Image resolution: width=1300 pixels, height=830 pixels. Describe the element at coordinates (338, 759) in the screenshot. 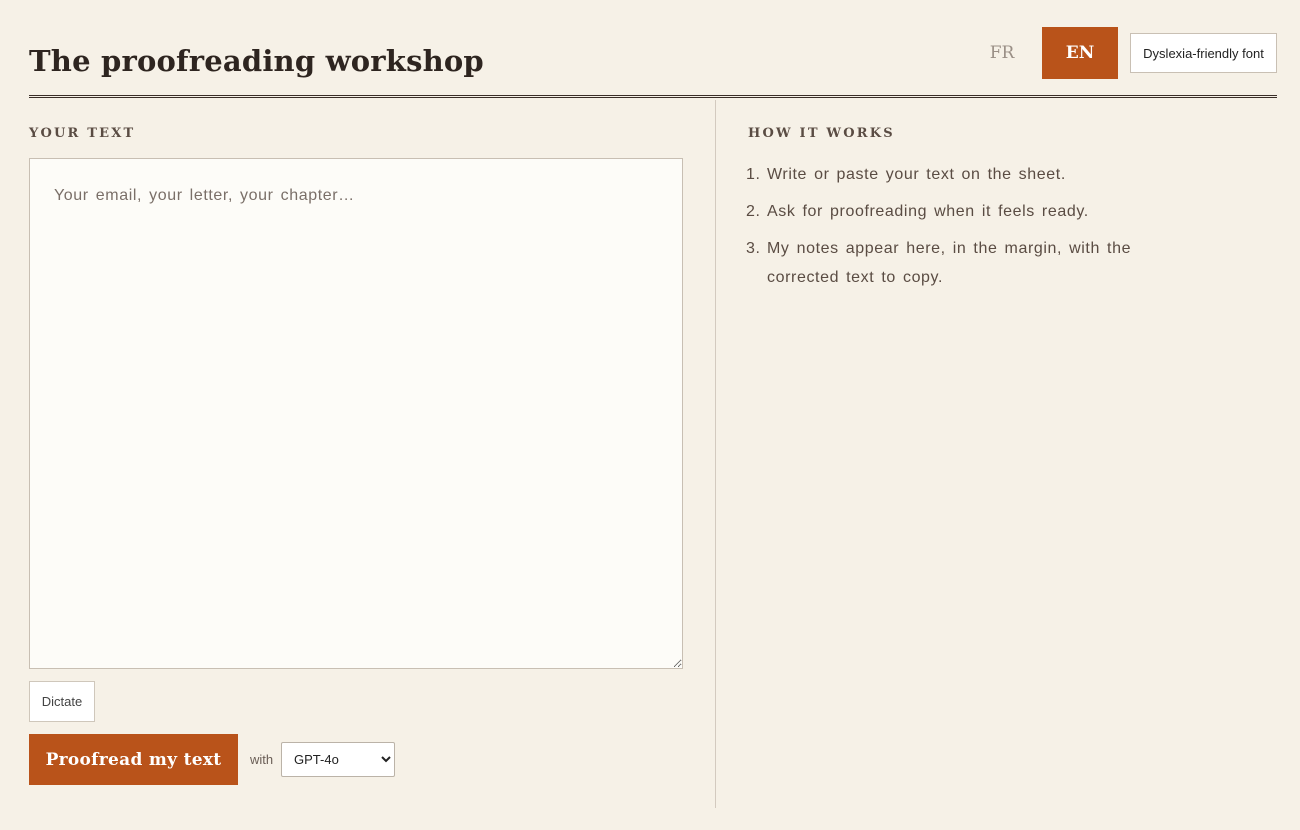

I see `model-select: GPT-4o` at that location.